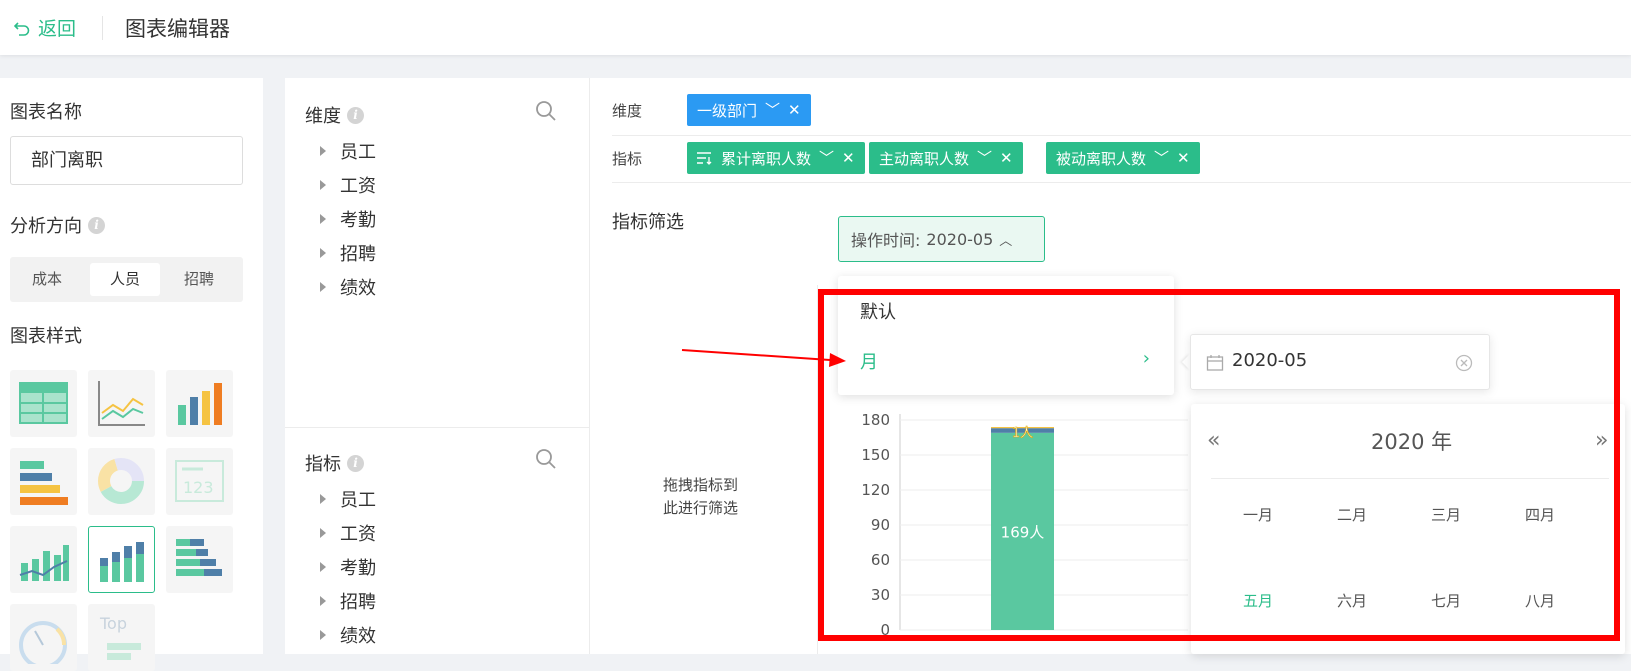  Describe the element at coordinates (43, 559) in the screenshot. I see `chart-type-bar-line` at that location.